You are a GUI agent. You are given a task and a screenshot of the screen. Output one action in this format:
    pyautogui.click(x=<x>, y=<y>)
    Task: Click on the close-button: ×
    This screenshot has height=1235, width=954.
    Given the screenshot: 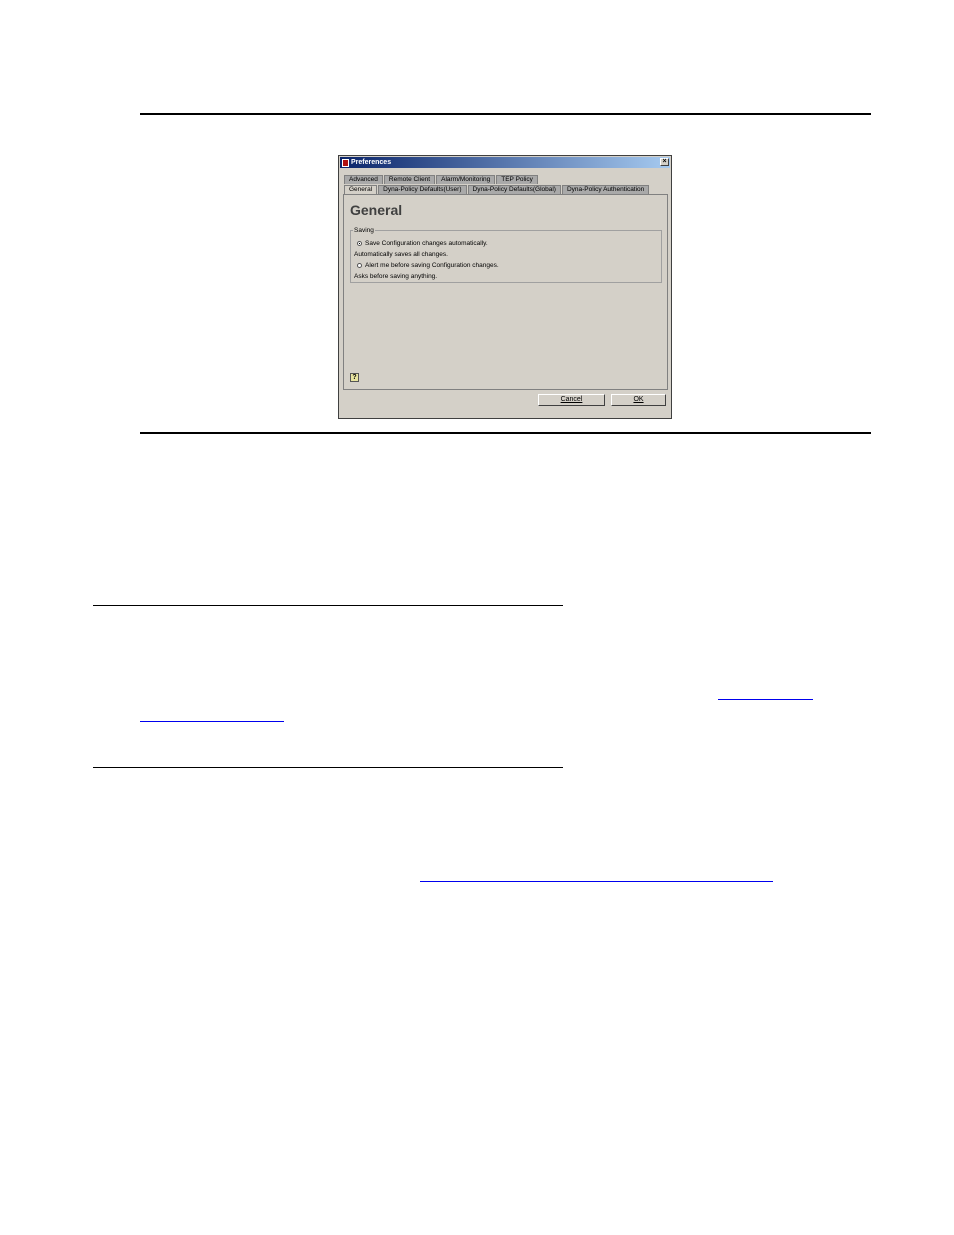 What is the action you would take?
    pyautogui.click(x=664, y=162)
    